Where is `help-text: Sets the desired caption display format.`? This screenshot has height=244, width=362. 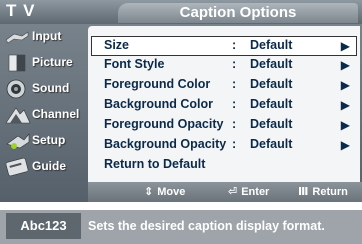 help-text: Sets the desired caption display format. is located at coordinates (206, 226).